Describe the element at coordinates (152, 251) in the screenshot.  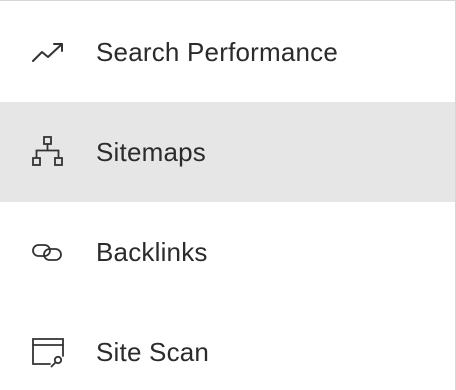
I see `menu-item-label: Backlinks` at that location.